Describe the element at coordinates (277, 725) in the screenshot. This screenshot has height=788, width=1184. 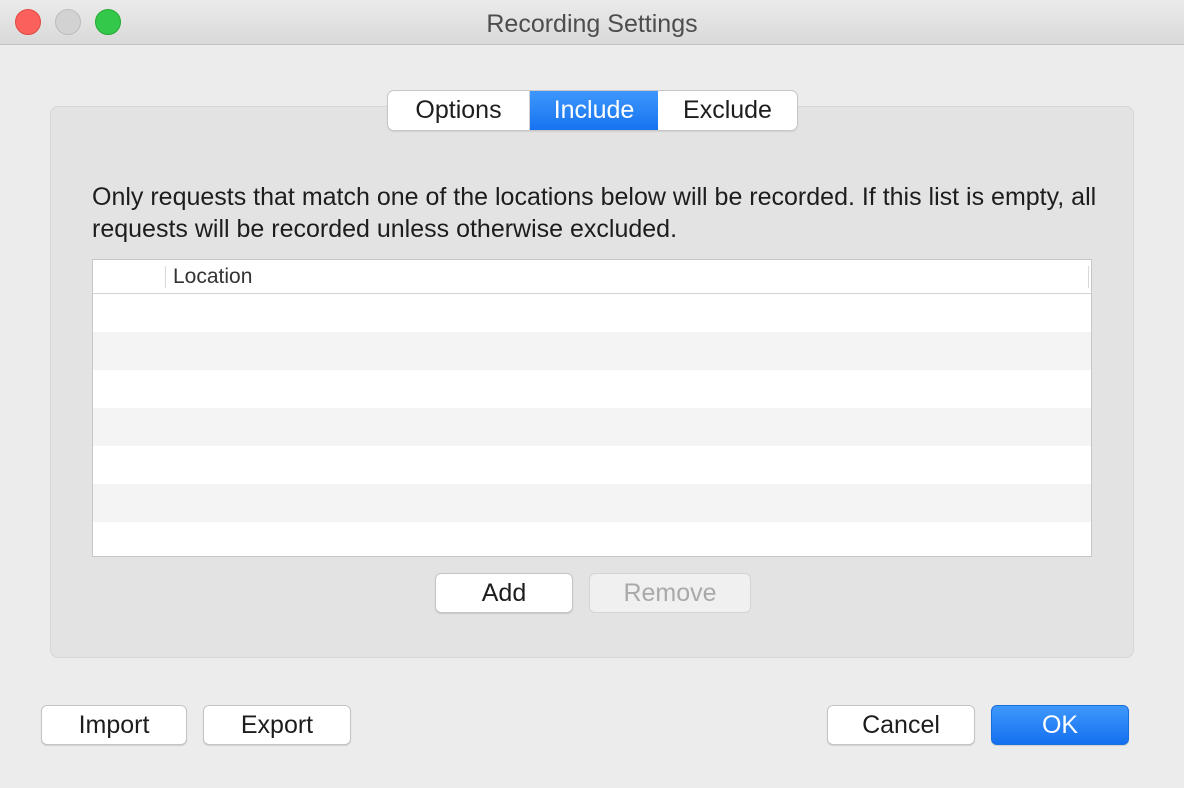
I see `export-button: Export` at that location.